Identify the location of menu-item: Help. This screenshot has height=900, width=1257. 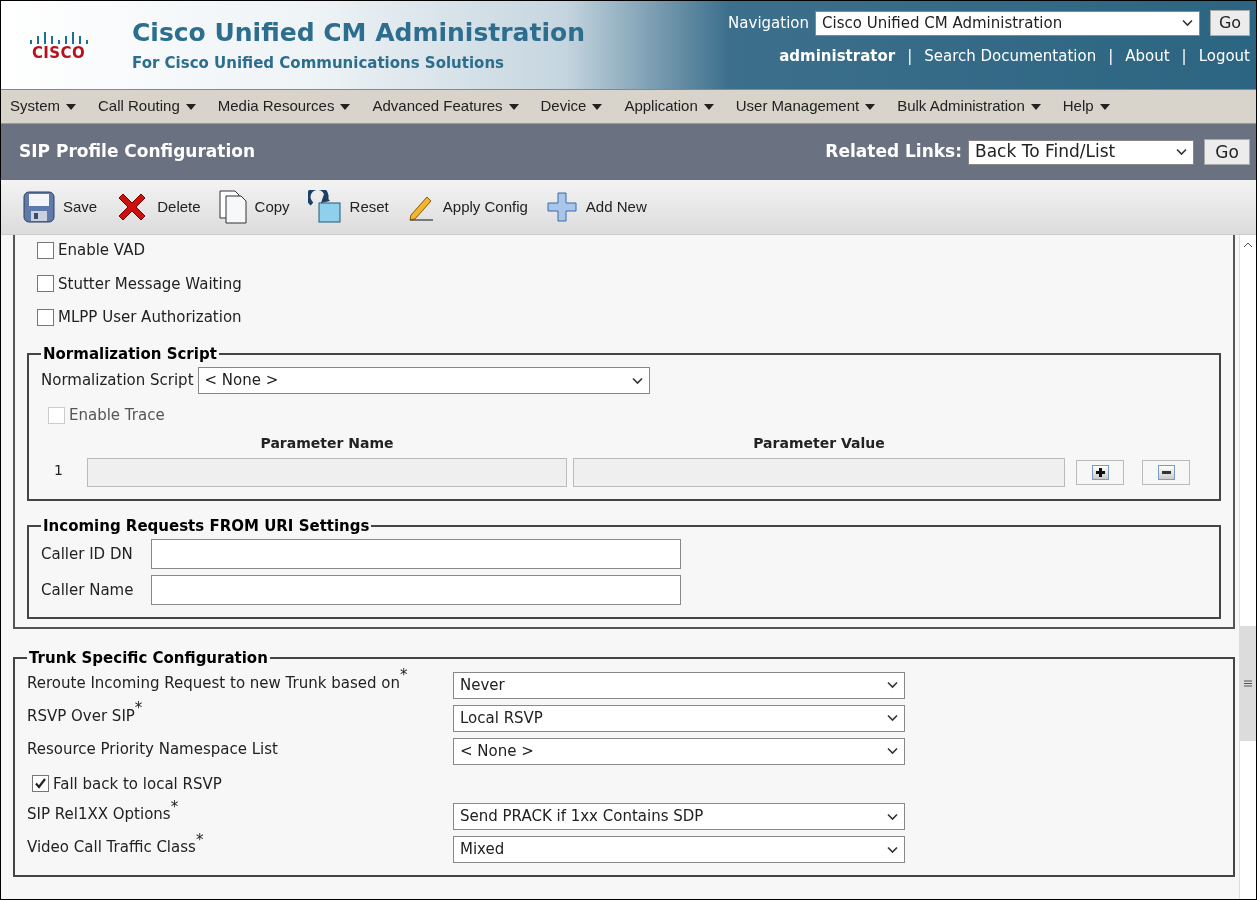
(1086, 106).